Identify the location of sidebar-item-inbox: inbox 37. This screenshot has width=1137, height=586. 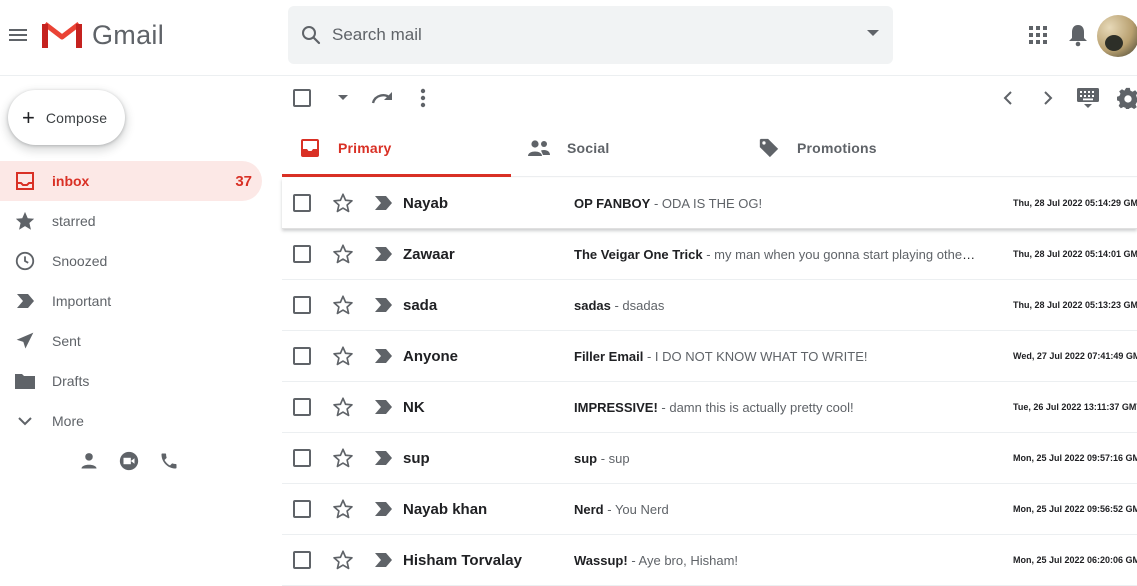
(131, 181).